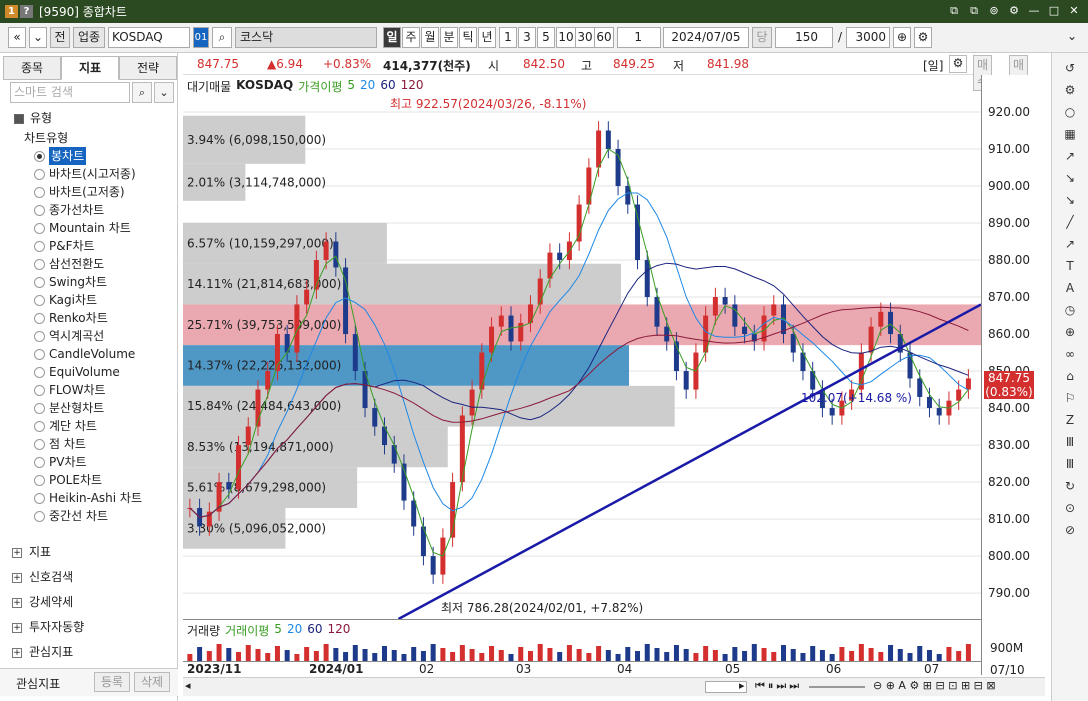 The image size is (1088, 701). What do you see at coordinates (92, 300) in the screenshot?
I see `chart-type-item: Kagi차트` at bounding box center [92, 300].